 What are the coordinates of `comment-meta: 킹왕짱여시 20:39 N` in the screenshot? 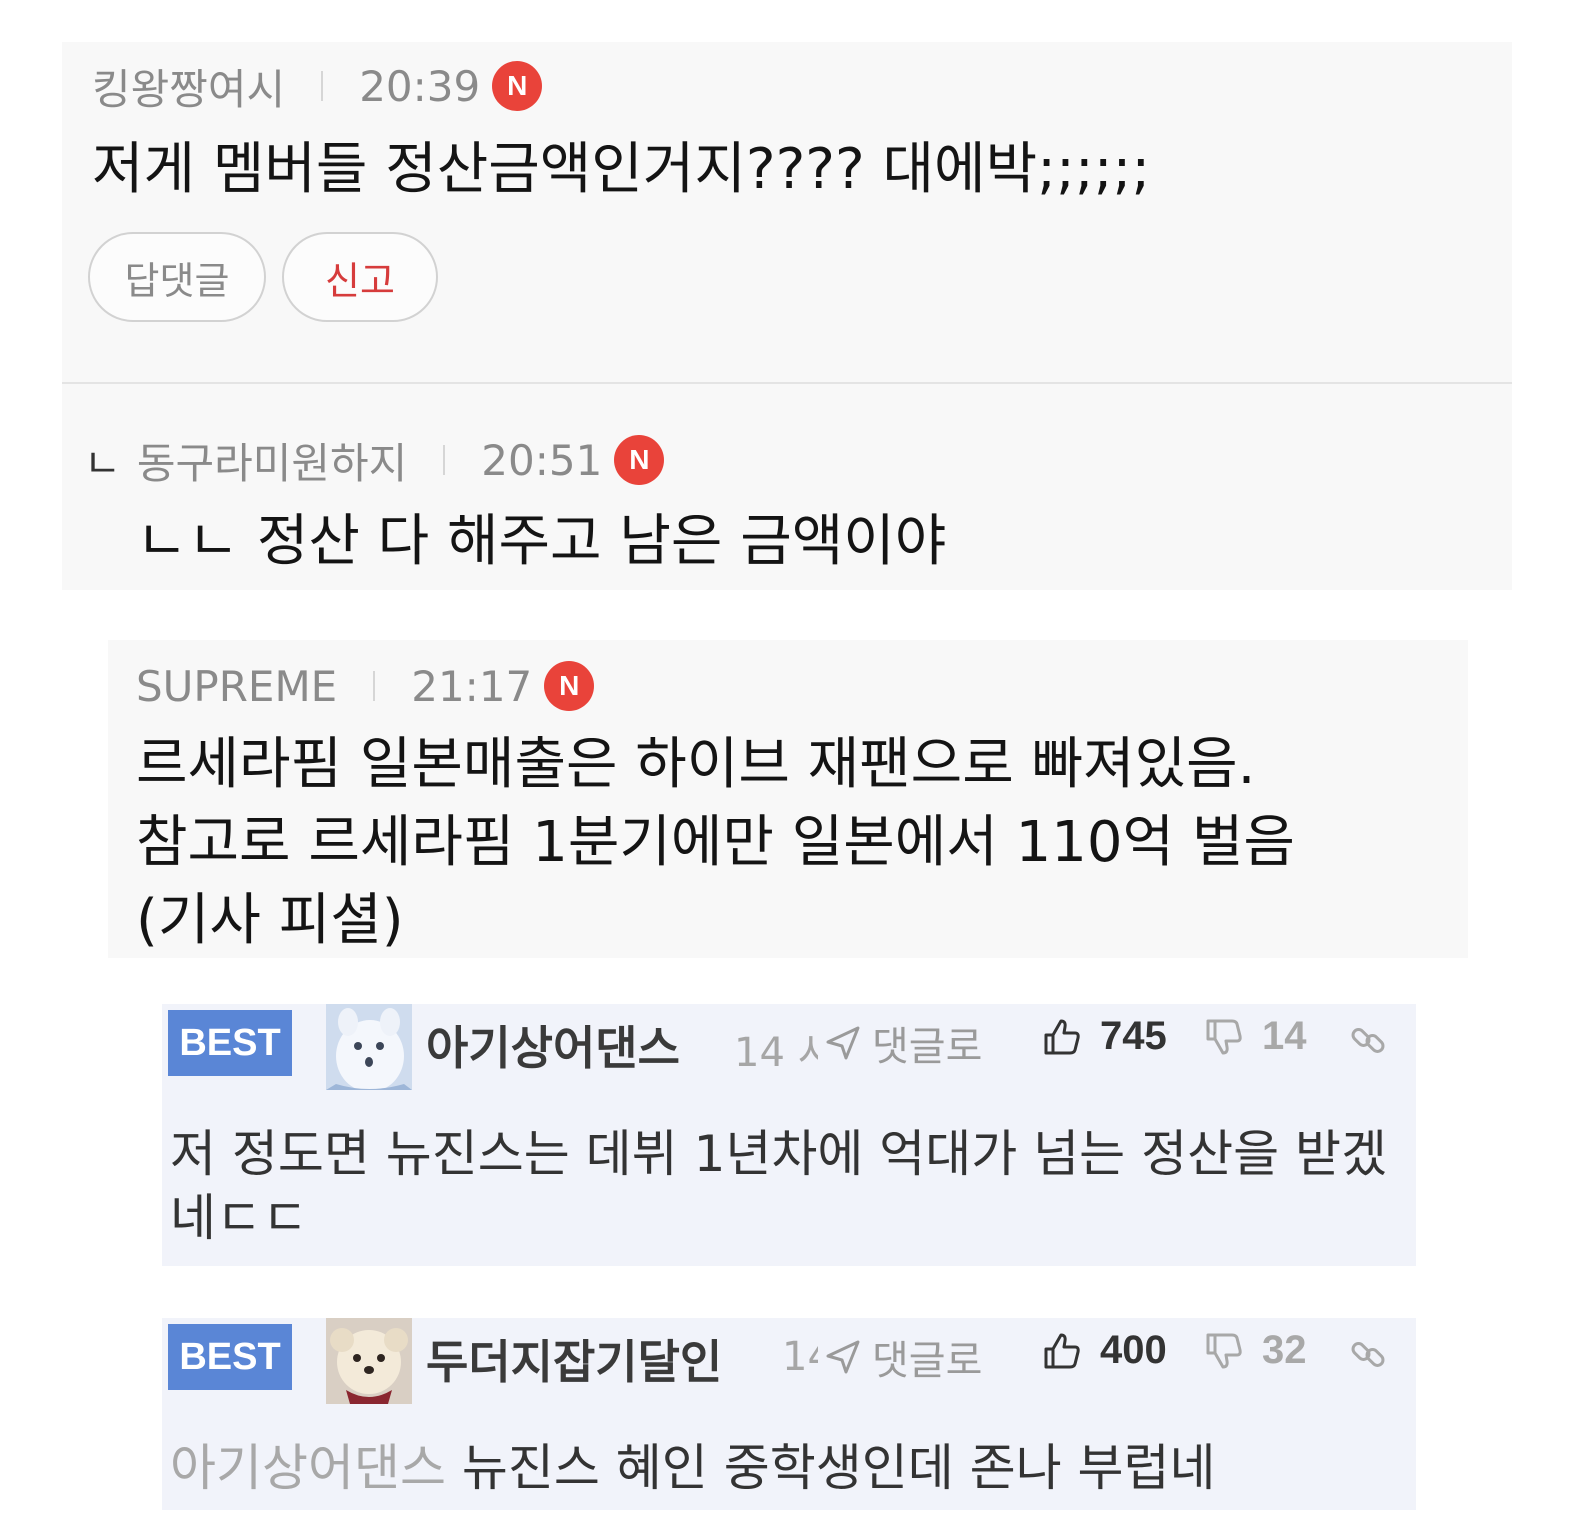 It's located at (317, 87).